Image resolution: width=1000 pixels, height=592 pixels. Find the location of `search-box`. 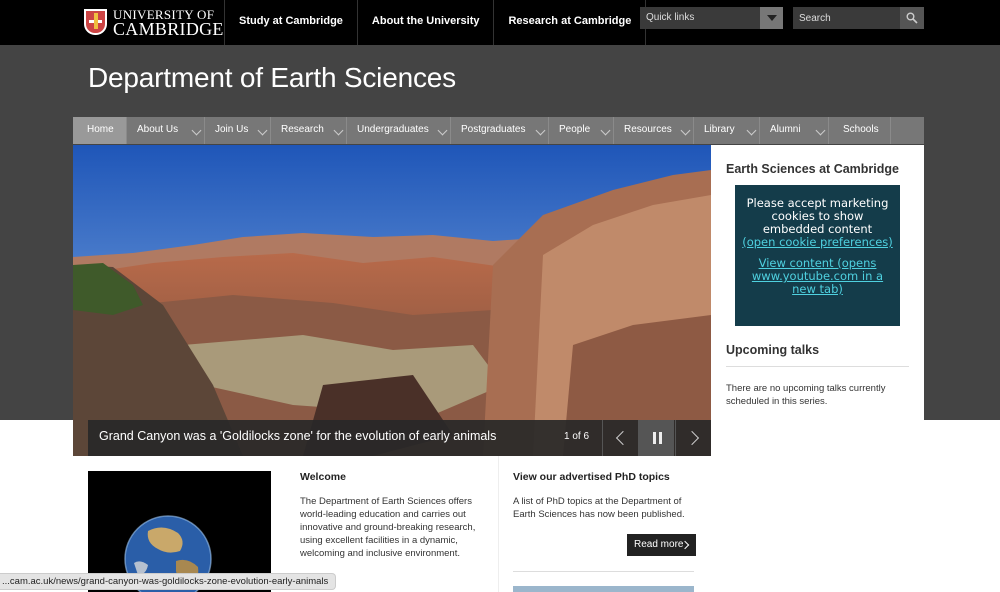

search-box is located at coordinates (858, 18).